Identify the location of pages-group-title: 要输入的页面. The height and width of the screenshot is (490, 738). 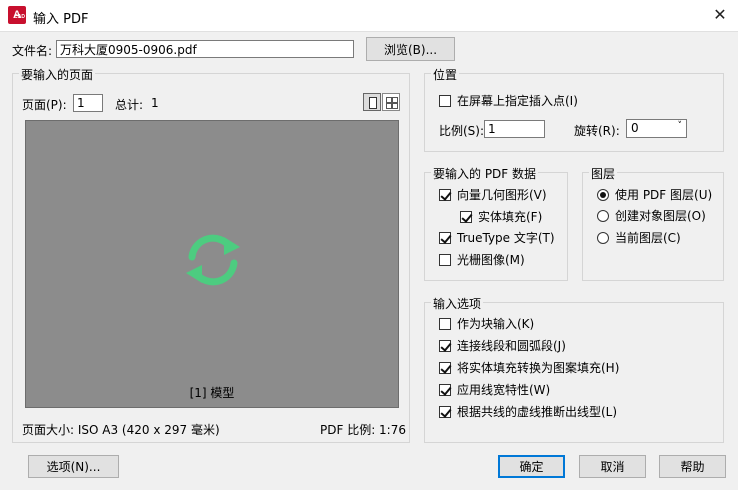
(57, 74).